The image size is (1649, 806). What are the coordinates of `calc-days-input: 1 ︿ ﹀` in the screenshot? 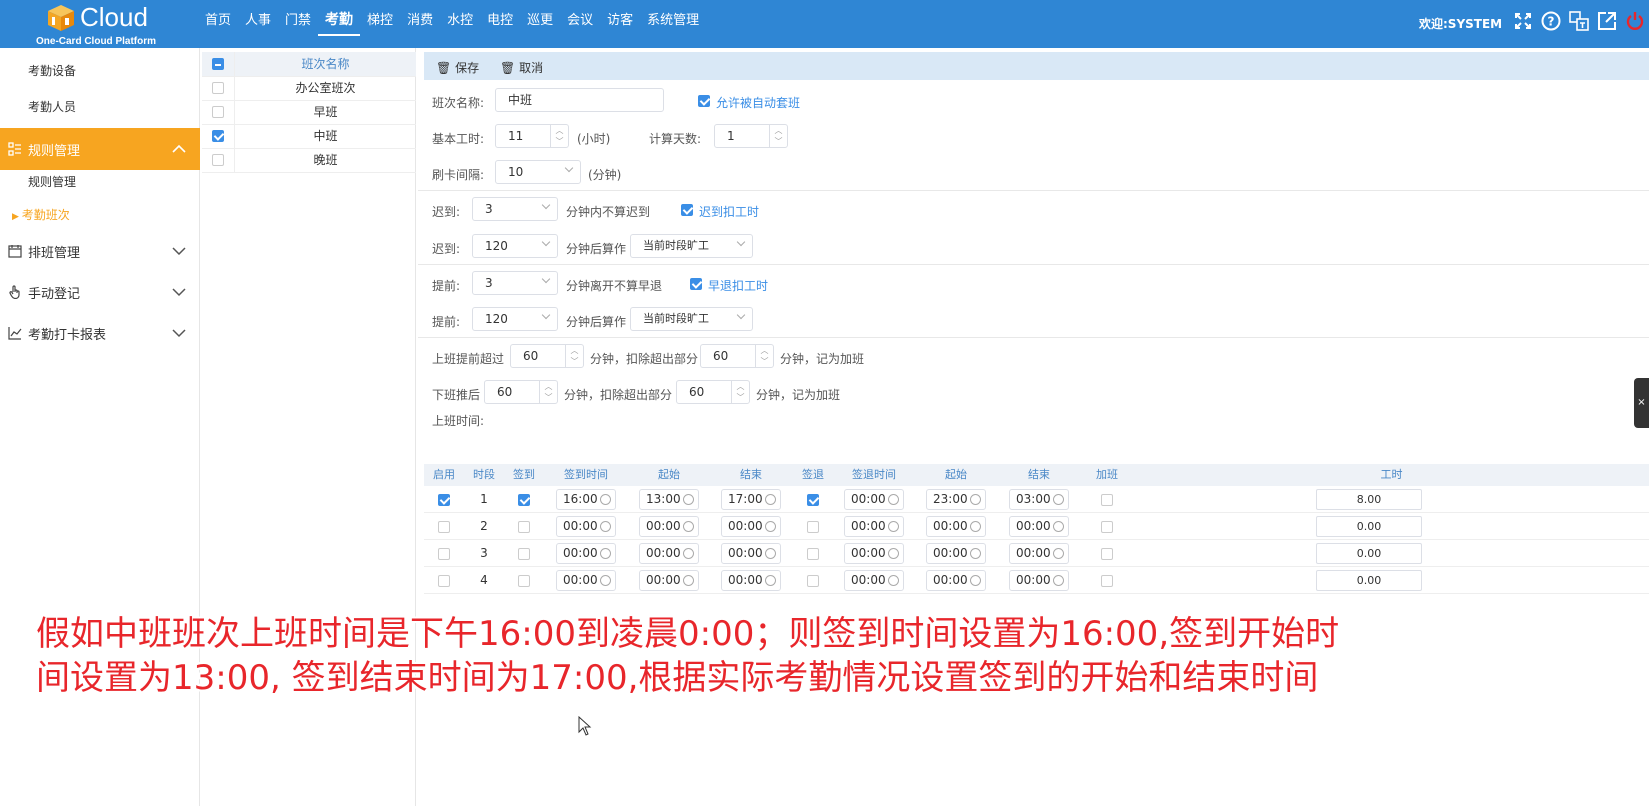 It's located at (751, 136).